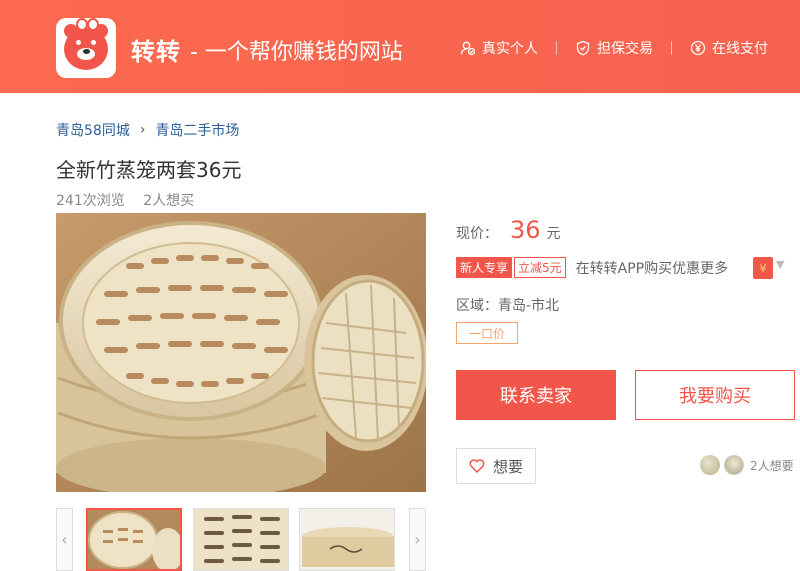 The width and height of the screenshot is (800, 571). I want to click on red-packet-icon: ¥, so click(763, 268).